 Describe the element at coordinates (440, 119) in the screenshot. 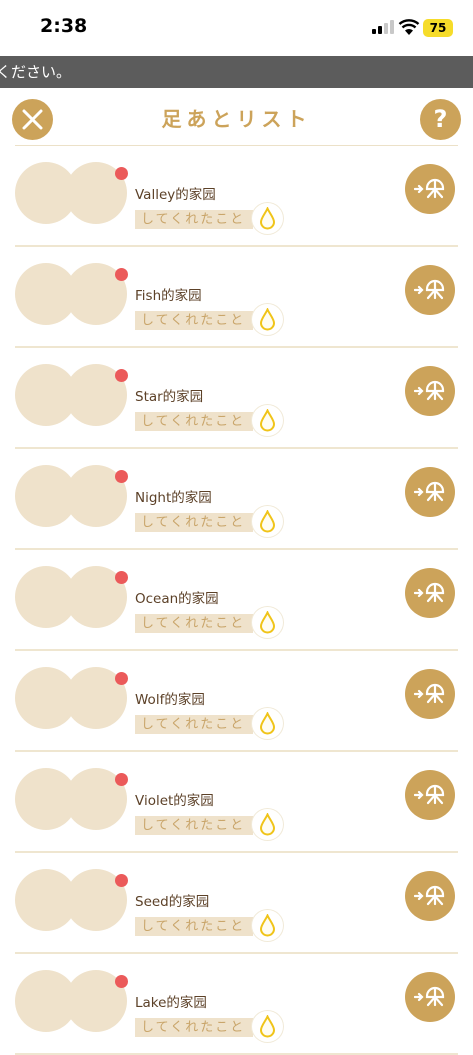

I see `help-button: ?` at that location.